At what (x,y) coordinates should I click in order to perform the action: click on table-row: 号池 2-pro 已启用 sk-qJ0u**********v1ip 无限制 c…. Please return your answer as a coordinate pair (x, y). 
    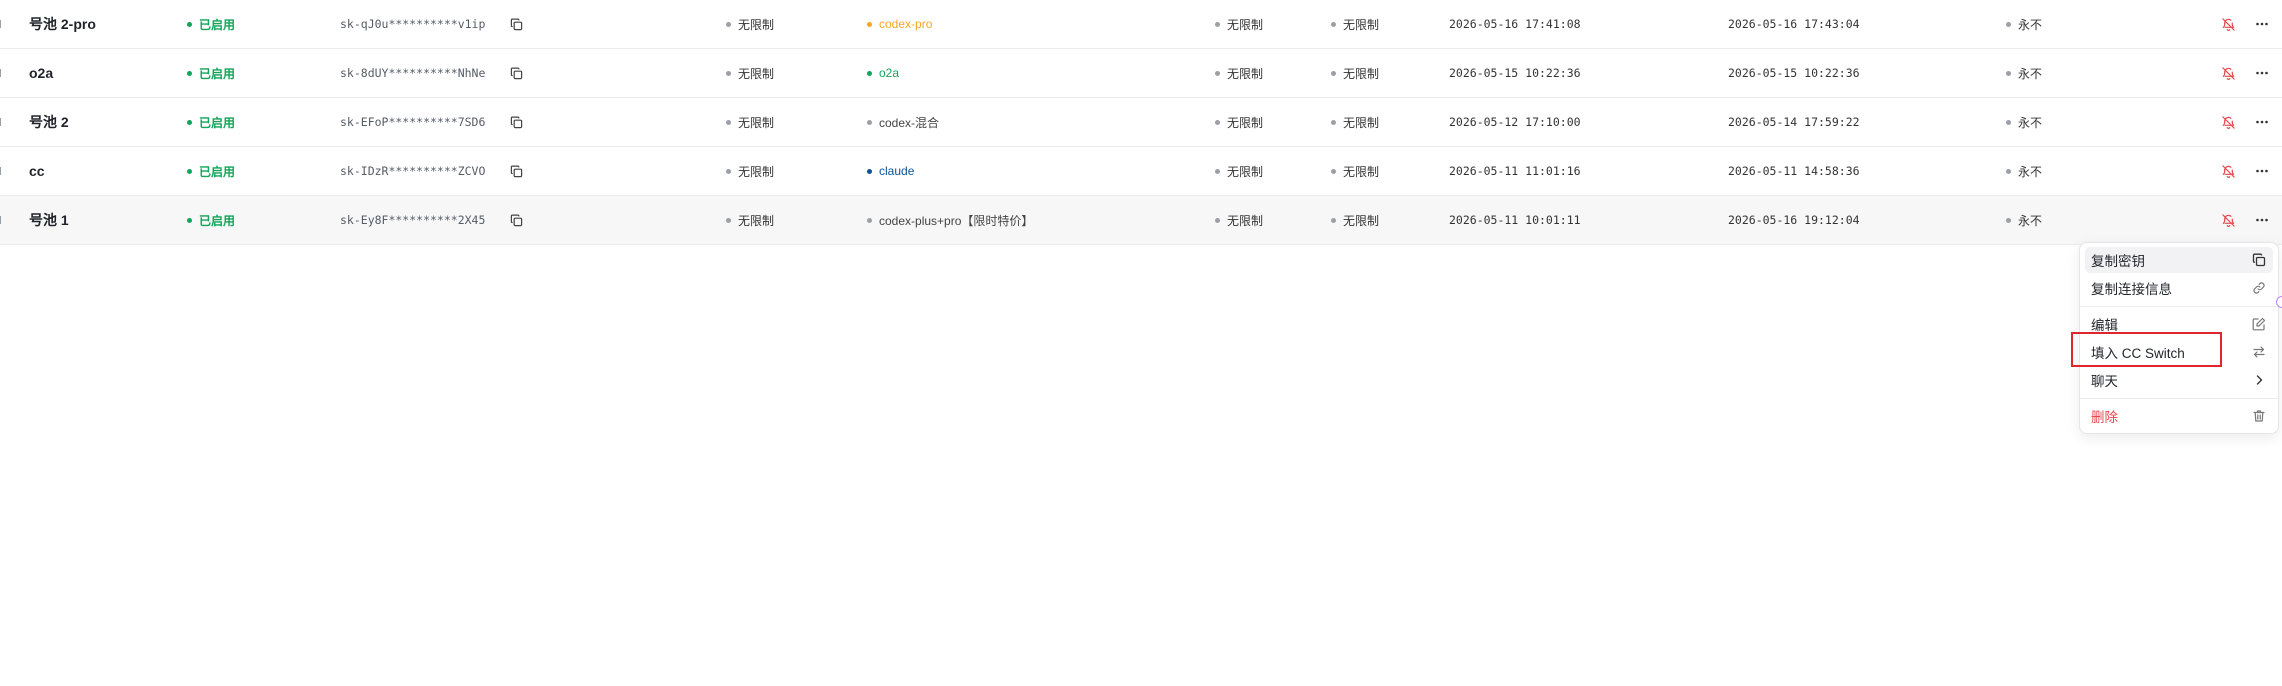
    Looking at the image, I should click on (1141, 24).